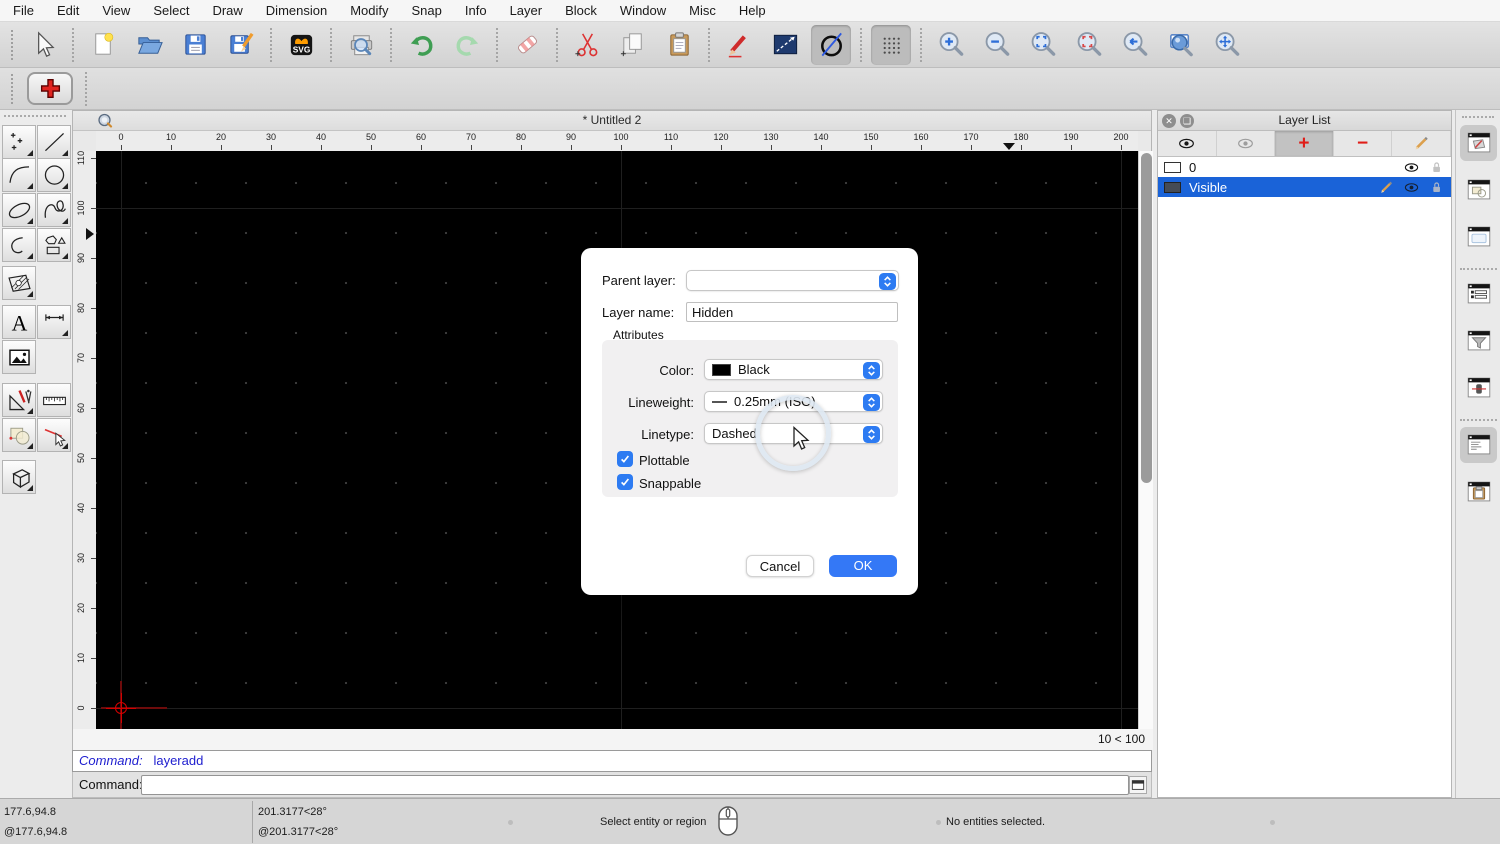 The image size is (1500, 844). I want to click on tool-text-button: A, so click(19, 322).